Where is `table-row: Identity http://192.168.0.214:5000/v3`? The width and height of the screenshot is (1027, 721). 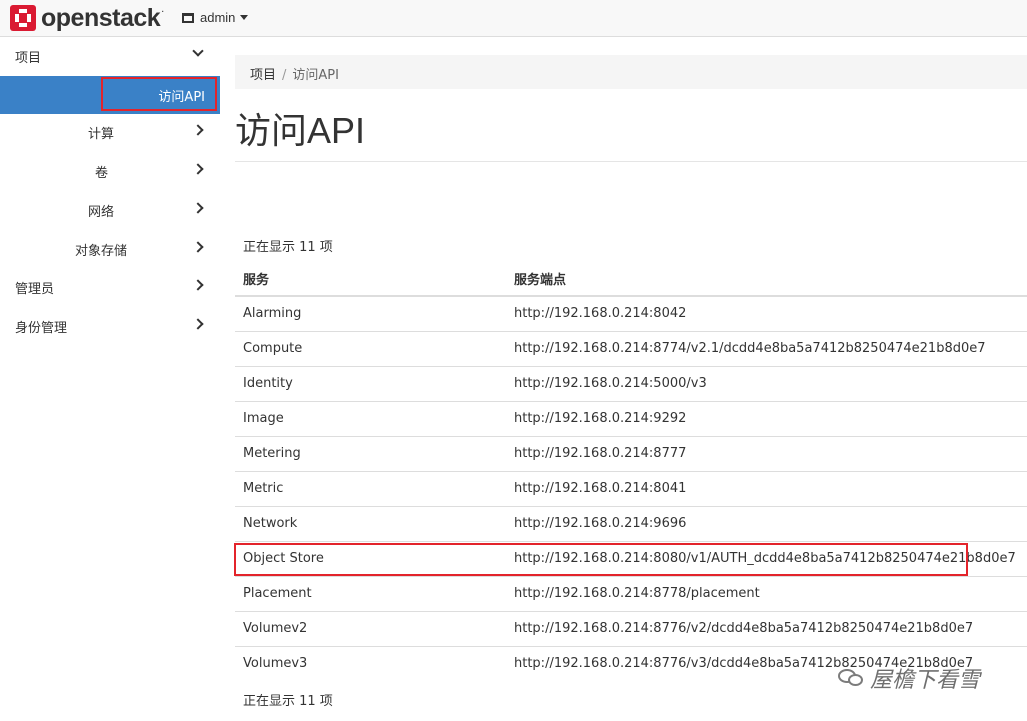 table-row: Identity http://192.168.0.214:5000/v3 is located at coordinates (631, 383).